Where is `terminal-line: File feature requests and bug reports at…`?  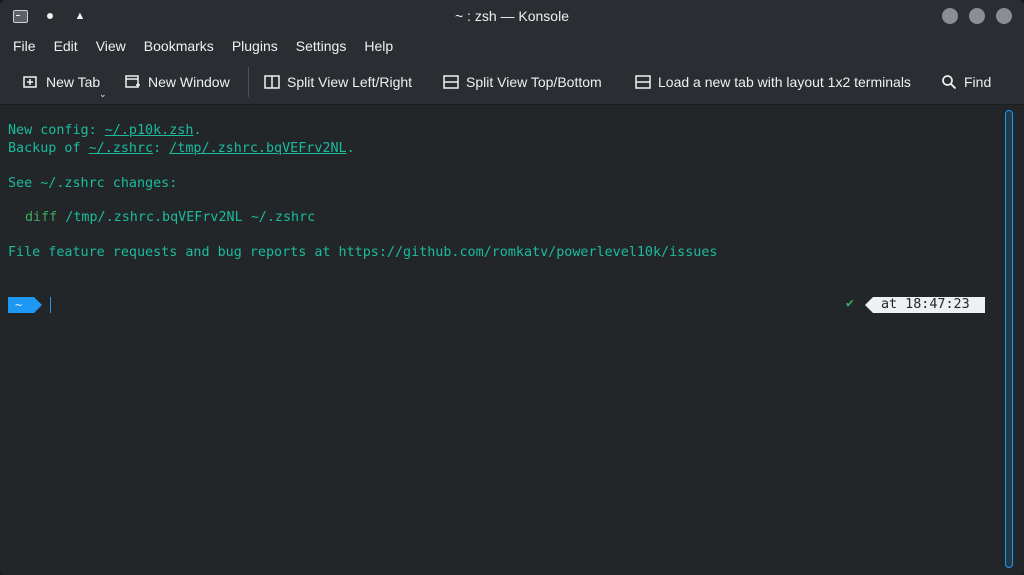 terminal-line: File feature requests and bug reports at… is located at coordinates (363, 252).